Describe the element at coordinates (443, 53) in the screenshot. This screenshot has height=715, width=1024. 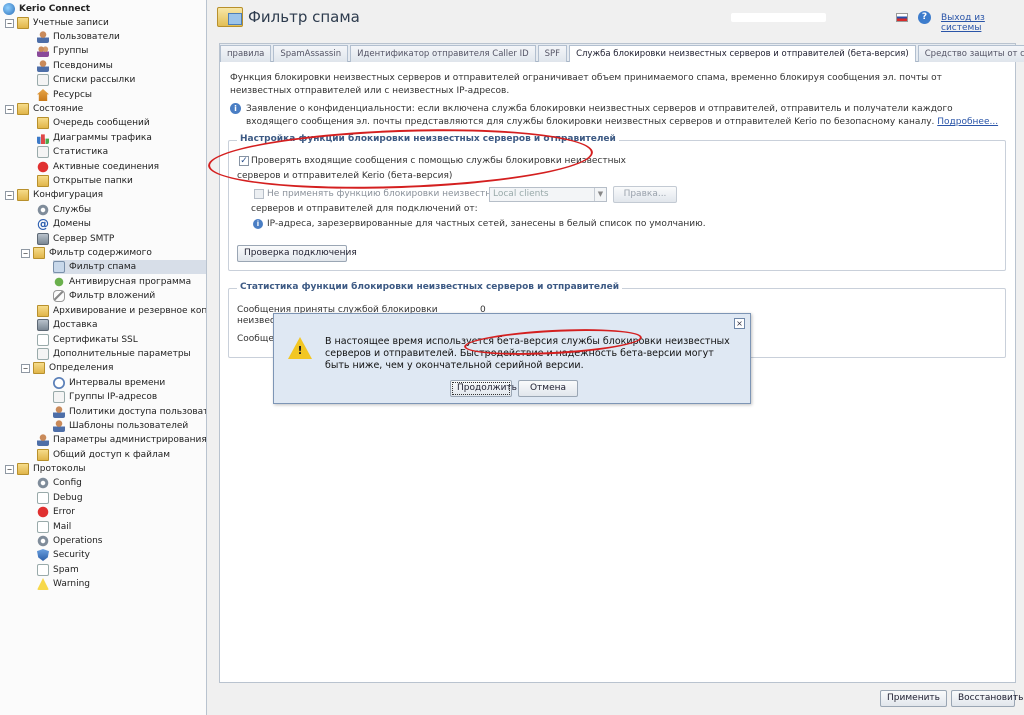
I see `tab-caller-id: Идентификатор отправителя Caller ID` at that location.